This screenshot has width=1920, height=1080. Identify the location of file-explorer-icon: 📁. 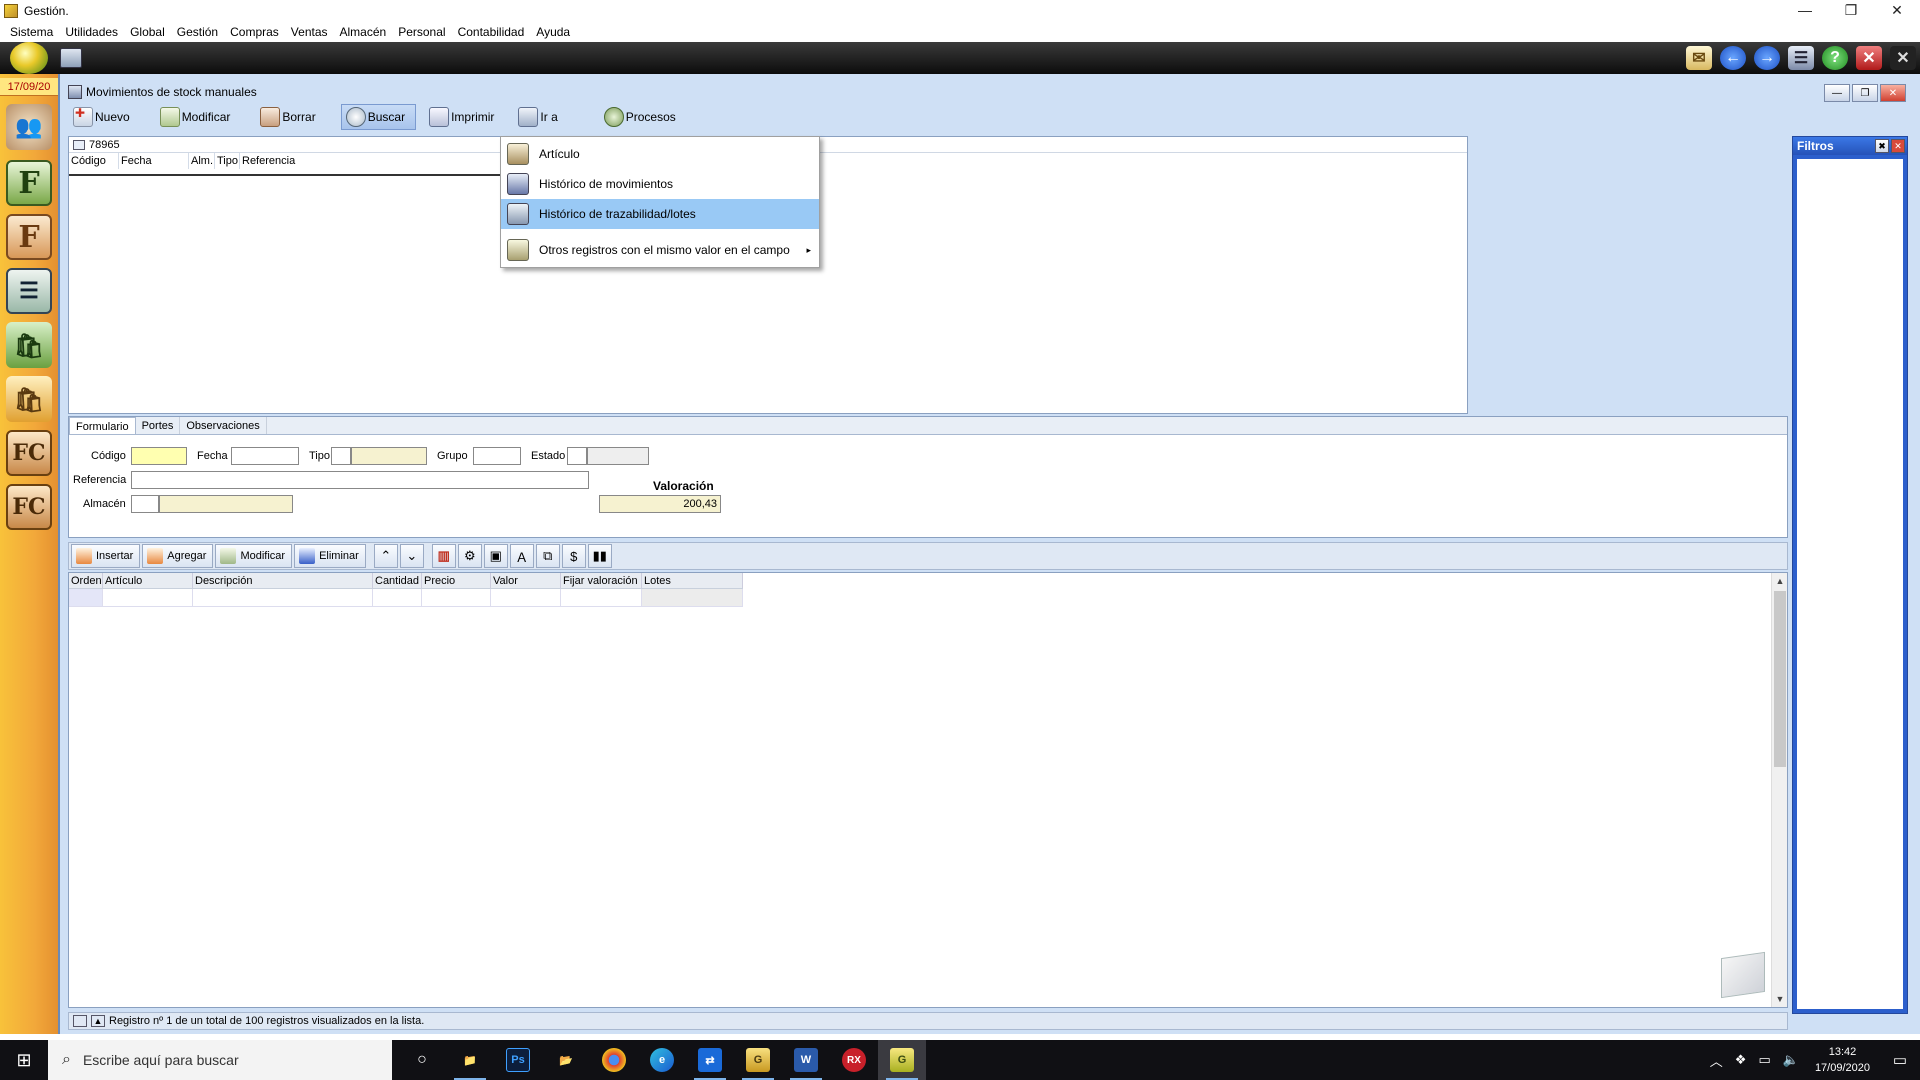
(470, 1060).